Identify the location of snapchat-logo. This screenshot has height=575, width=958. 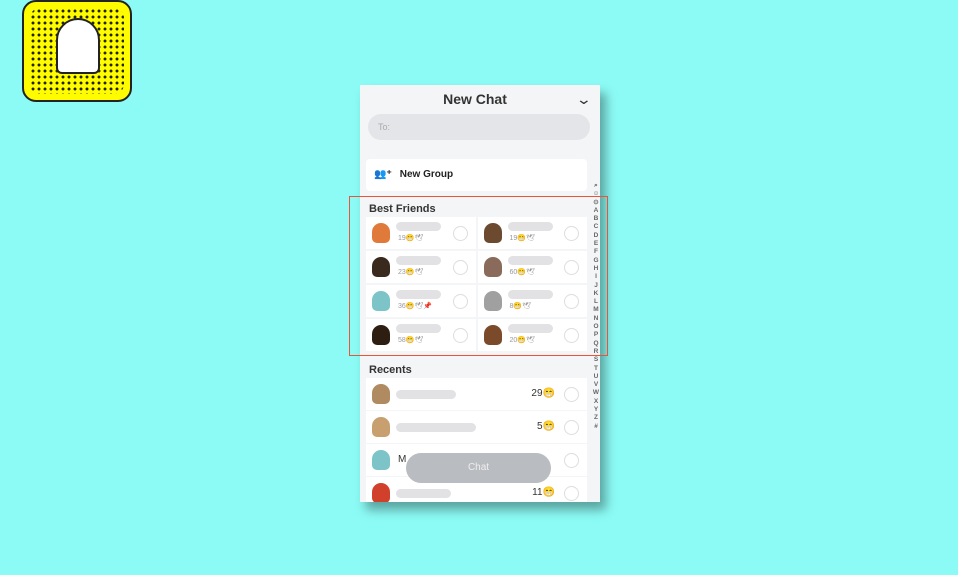
(77, 51).